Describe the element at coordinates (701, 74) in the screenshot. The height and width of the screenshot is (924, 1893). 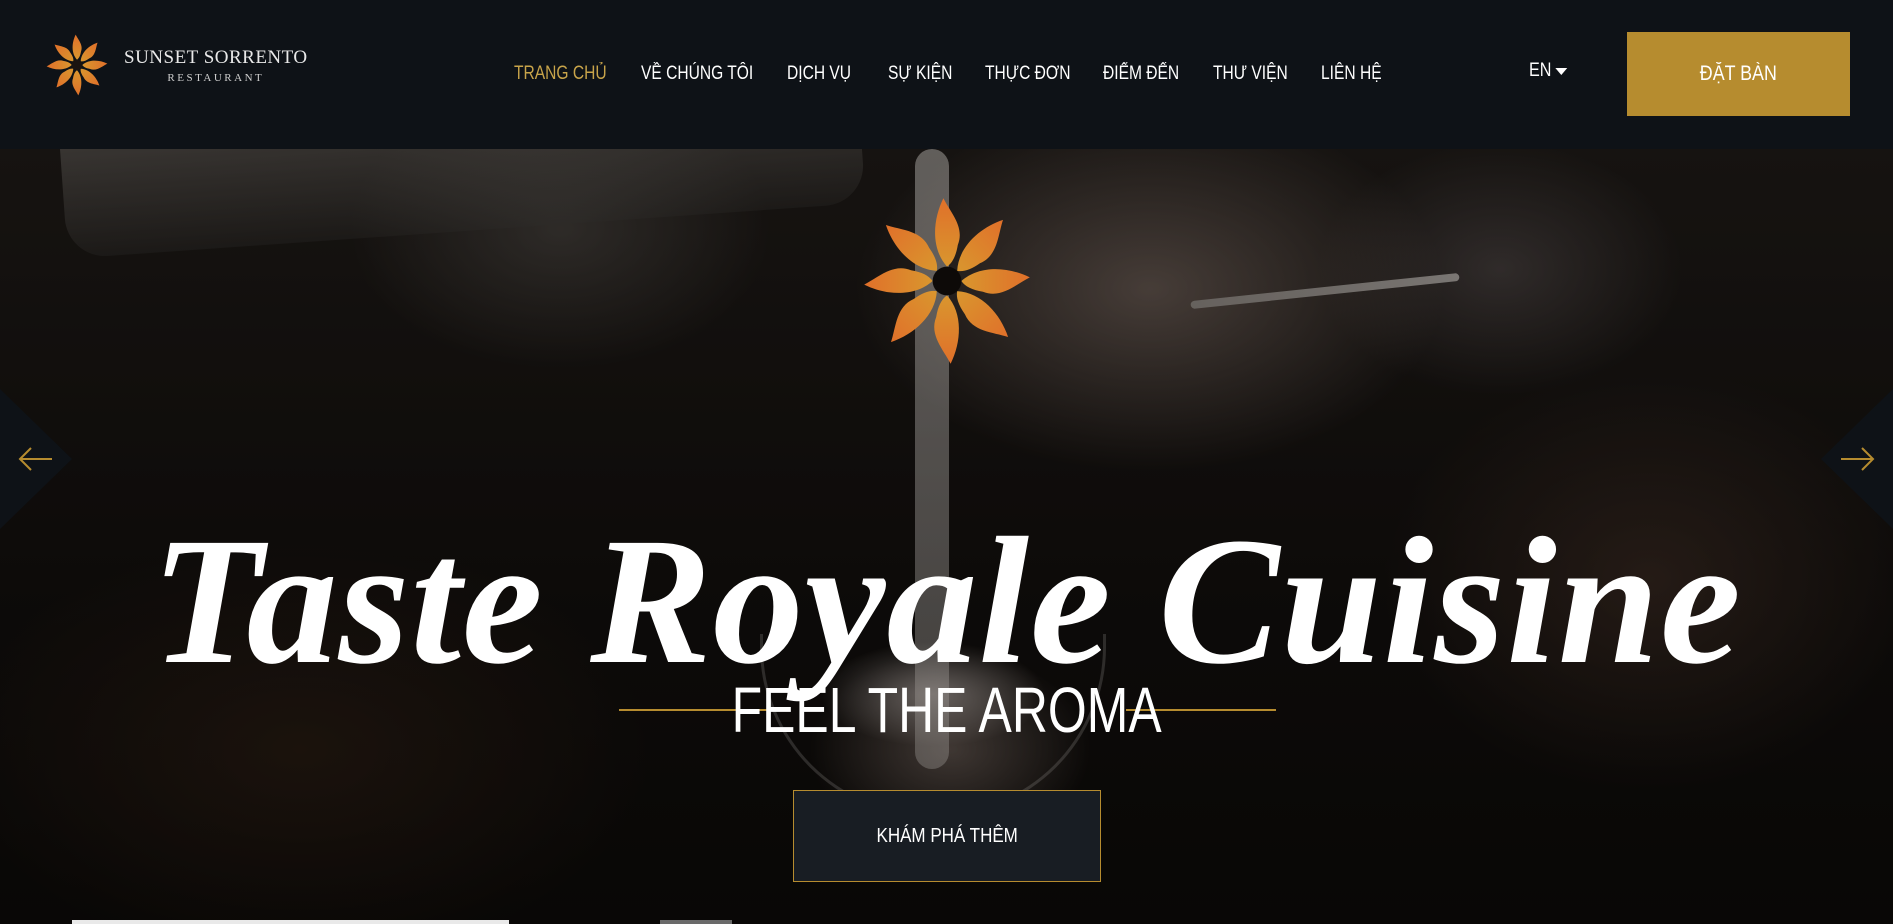
I see `nav-item-about: VỀ CHÚNG TÔI` at that location.